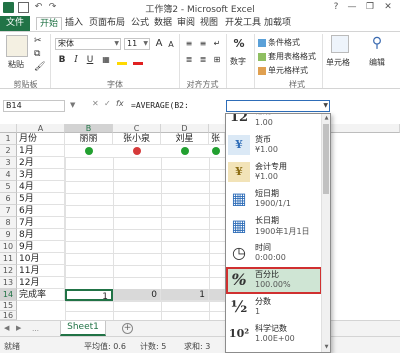  I want to click on format-fraction: ½ 分数 1, so click(274, 307).